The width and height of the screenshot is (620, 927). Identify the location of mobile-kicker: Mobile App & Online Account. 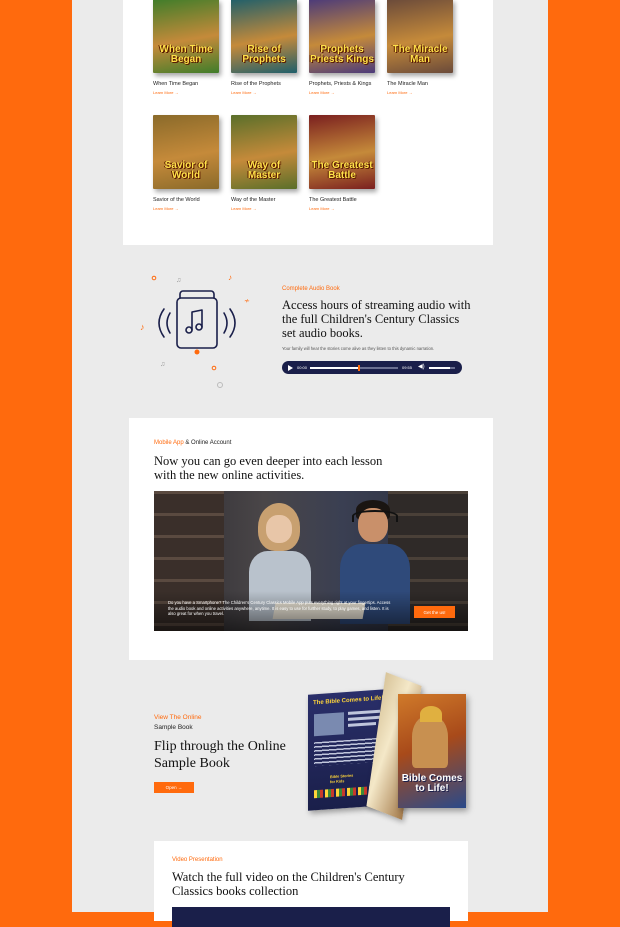
(192, 443).